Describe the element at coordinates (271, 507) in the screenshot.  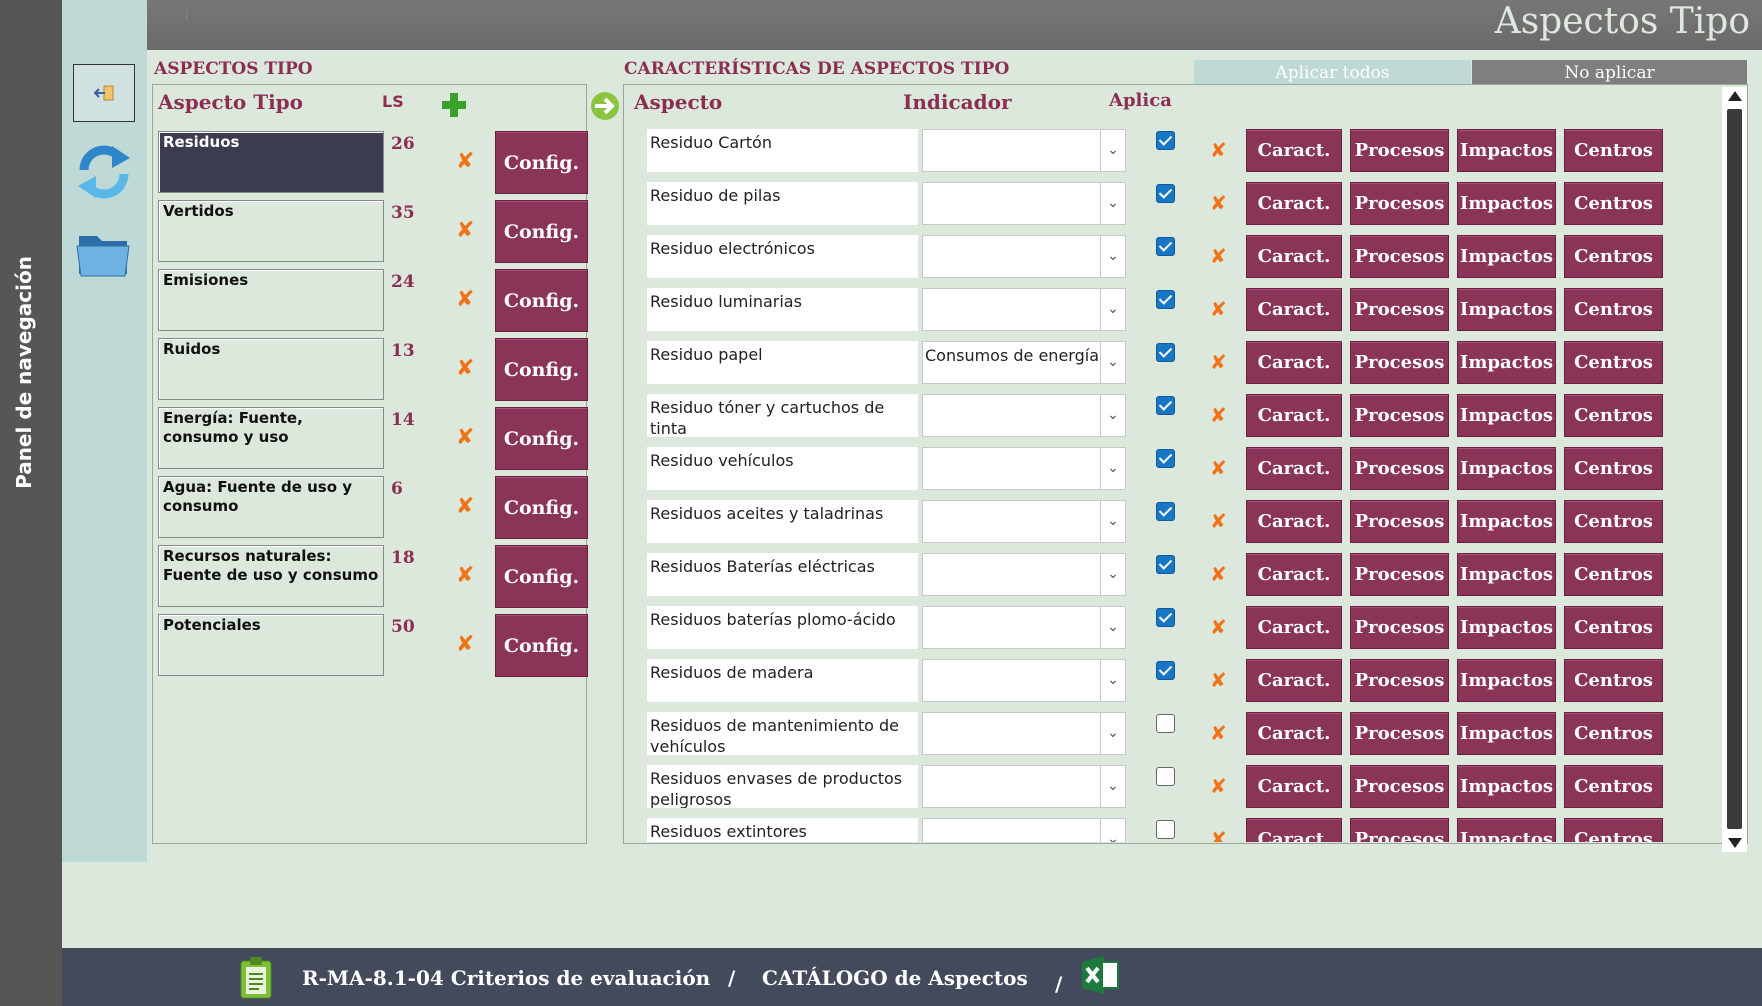
I see `aspecto-tipo-name: Agua: Fuente de uso y consumo` at that location.